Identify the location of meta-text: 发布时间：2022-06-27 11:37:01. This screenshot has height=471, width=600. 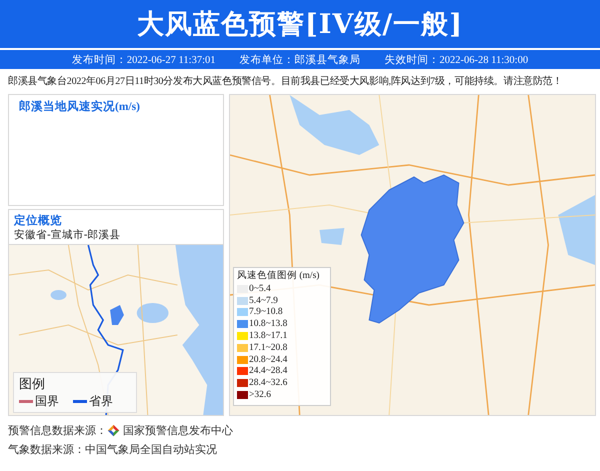
(144, 59).